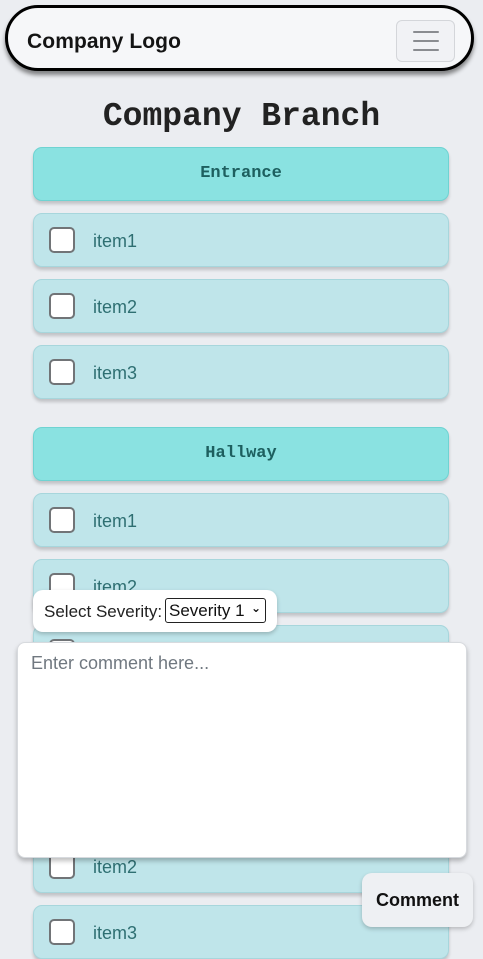  Describe the element at coordinates (255, 608) in the screenshot. I see `chevron-down-icon: ⌄` at that location.